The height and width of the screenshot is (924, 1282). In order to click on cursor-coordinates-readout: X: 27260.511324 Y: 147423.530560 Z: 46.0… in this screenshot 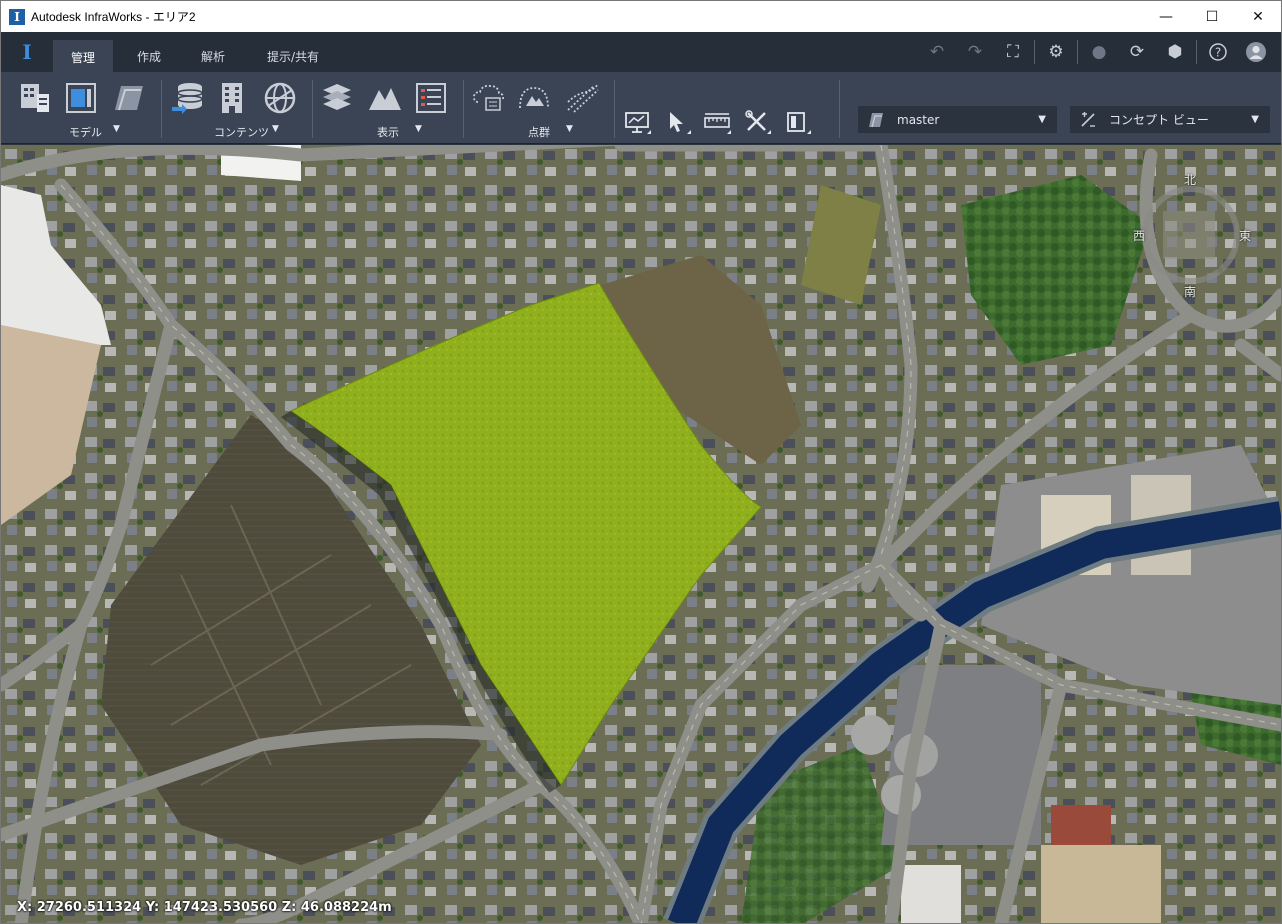, I will do `click(204, 907)`.